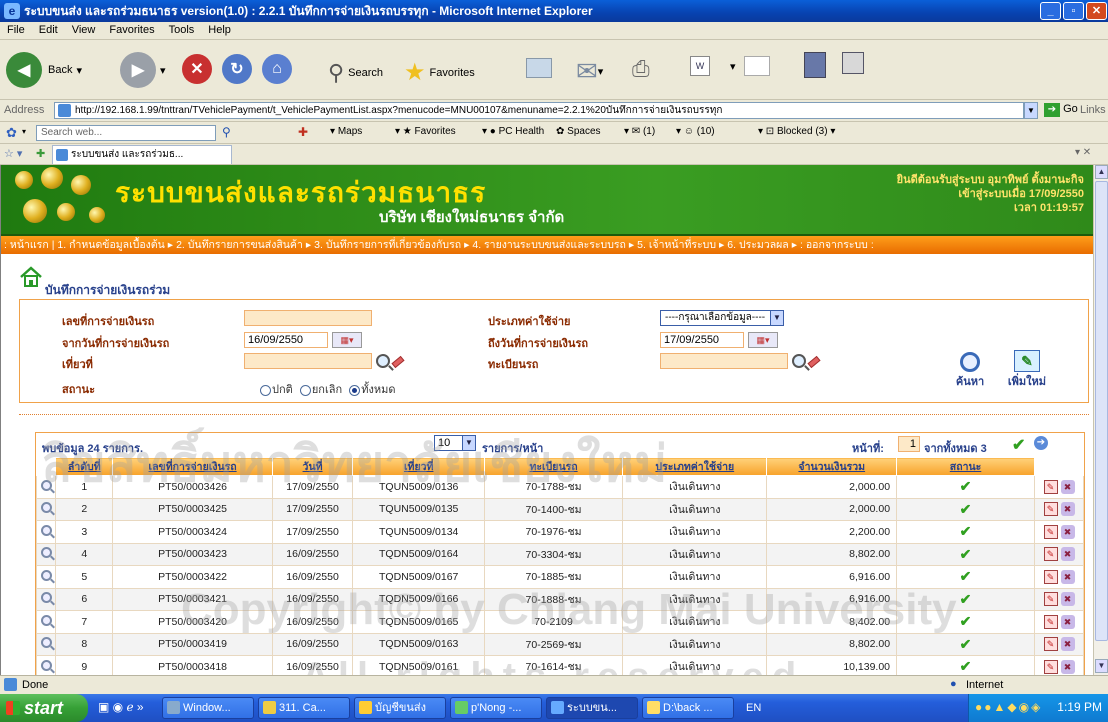 The image size is (1108, 722). Describe the element at coordinates (750, 66) in the screenshot. I see `discuss-button: ▾` at that location.